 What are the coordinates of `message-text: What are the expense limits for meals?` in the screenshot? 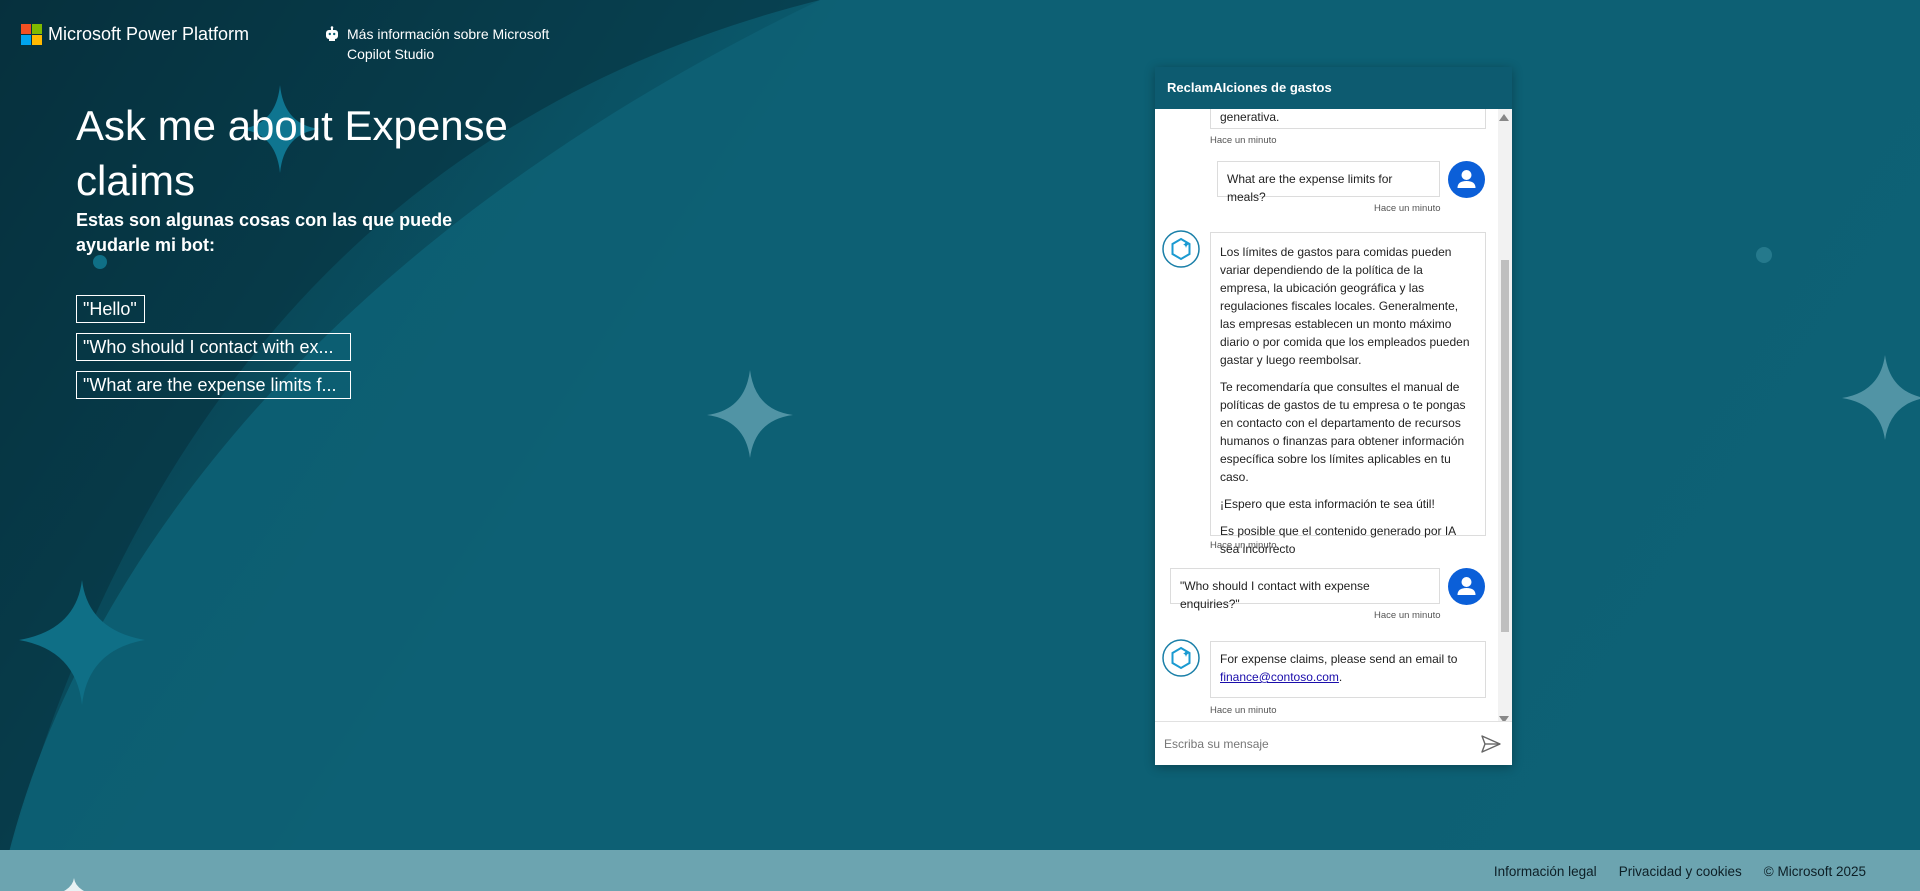 It's located at (1310, 188).